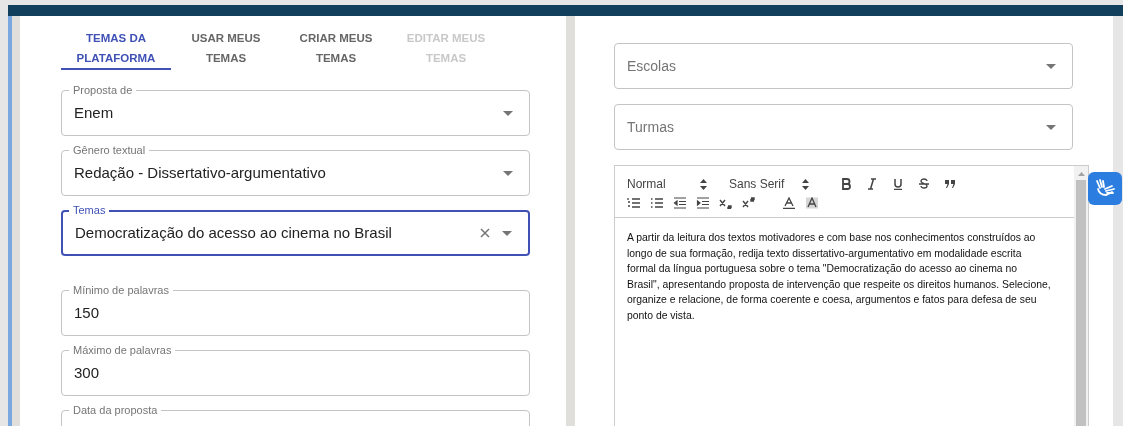 Image resolution: width=1123 pixels, height=426 pixels. I want to click on accessibility-button, so click(1105, 188).